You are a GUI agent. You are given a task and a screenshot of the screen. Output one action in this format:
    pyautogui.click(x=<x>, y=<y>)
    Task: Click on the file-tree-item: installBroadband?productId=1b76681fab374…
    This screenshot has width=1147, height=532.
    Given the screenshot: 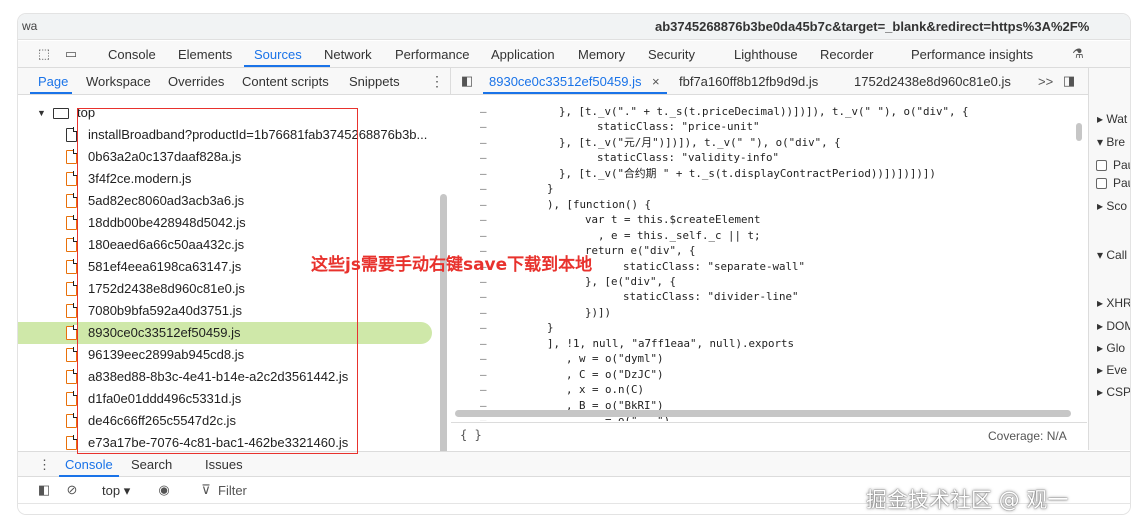 What is the action you would take?
    pyautogui.click(x=225, y=135)
    